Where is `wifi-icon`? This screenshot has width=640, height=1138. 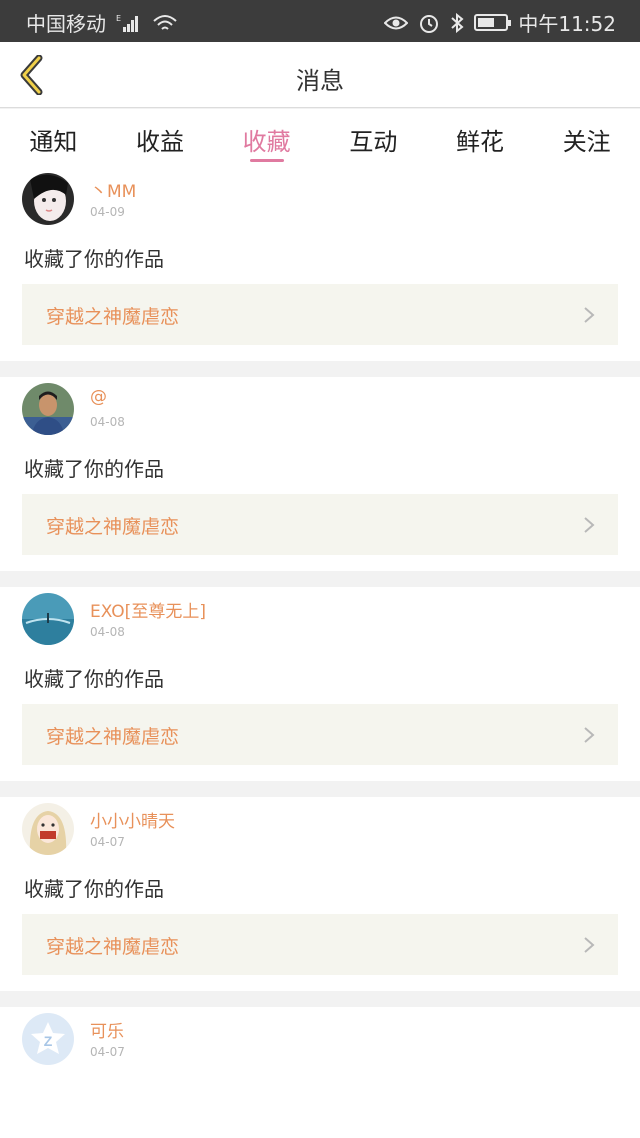
wifi-icon is located at coordinates (165, 22).